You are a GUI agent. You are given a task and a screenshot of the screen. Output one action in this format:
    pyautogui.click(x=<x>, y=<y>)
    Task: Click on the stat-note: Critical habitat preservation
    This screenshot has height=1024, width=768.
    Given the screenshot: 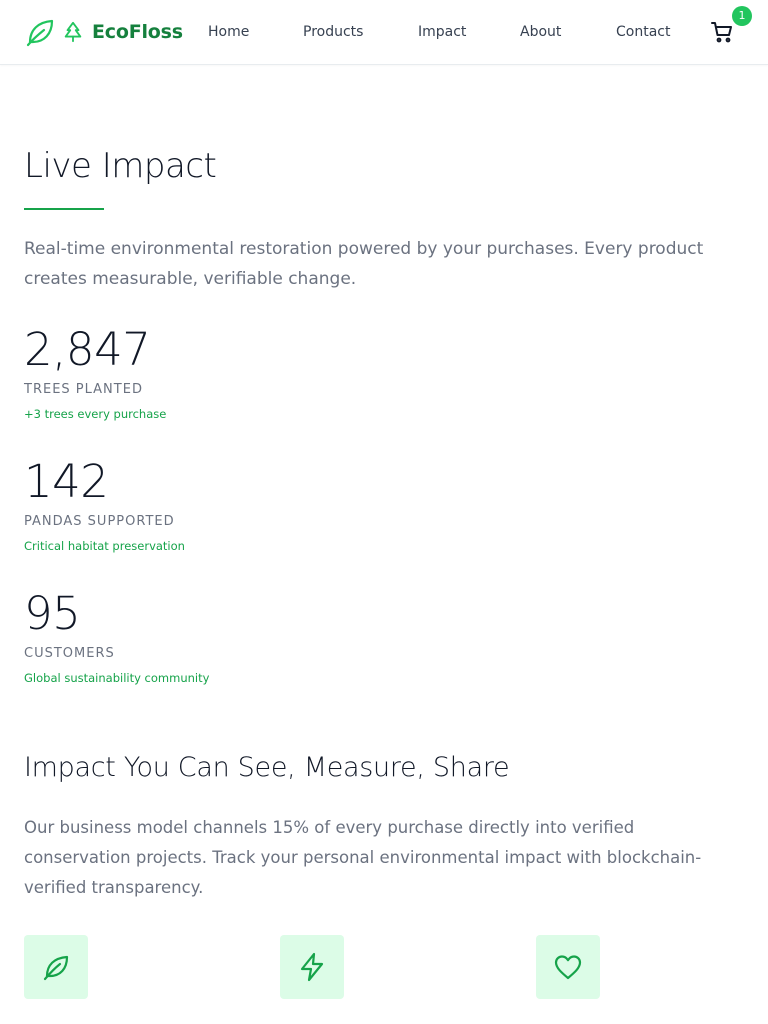 What is the action you would take?
    pyautogui.click(x=104, y=546)
    